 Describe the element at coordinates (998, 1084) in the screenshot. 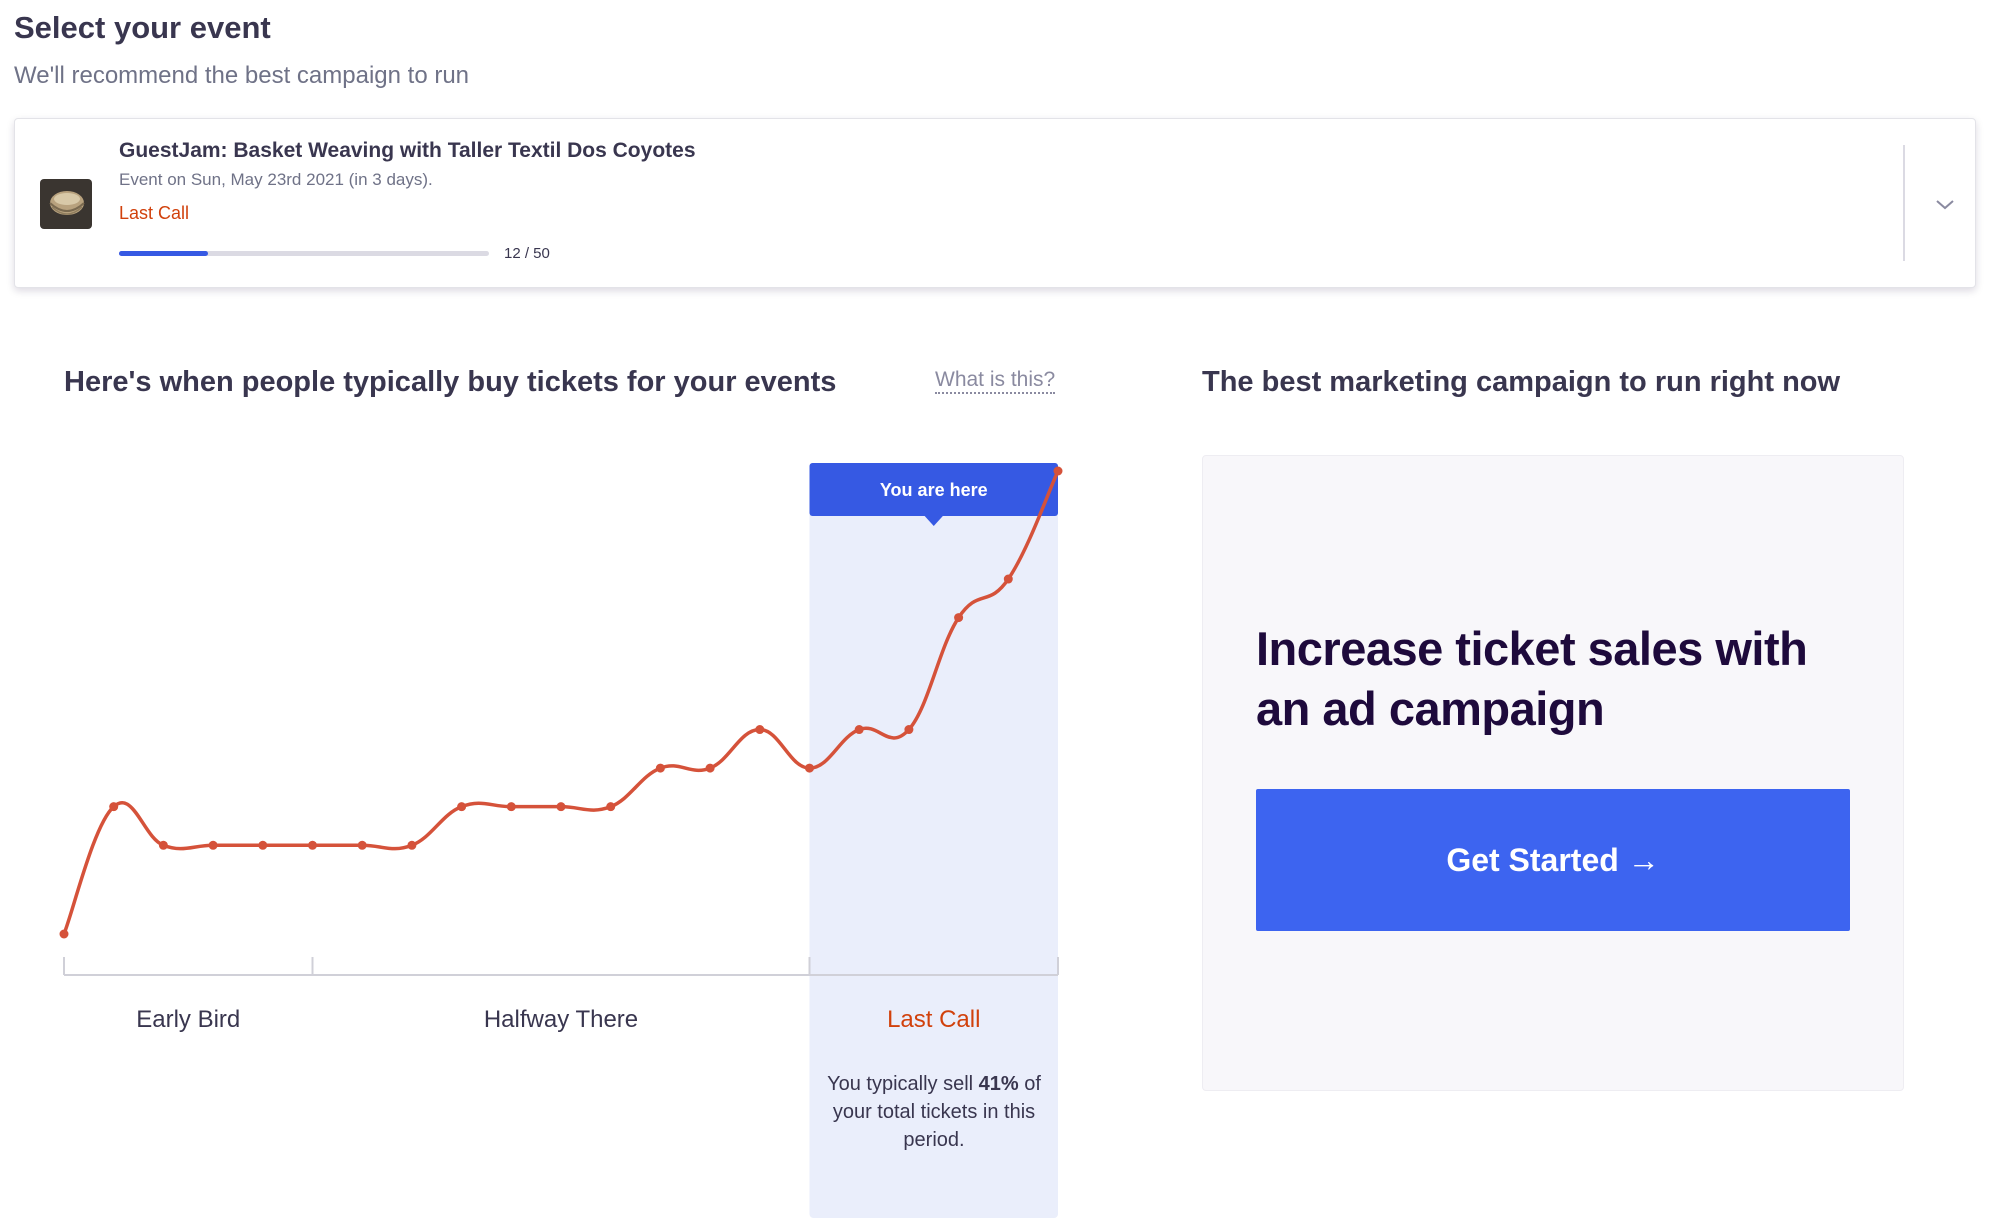

I see `period-note-percent: 41%` at that location.